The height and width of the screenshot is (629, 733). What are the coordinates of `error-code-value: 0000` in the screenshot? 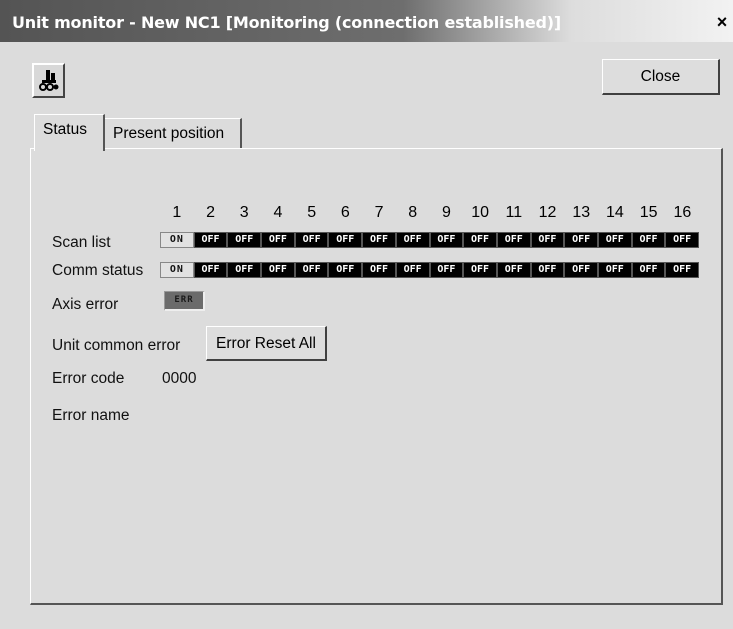 It's located at (179, 378).